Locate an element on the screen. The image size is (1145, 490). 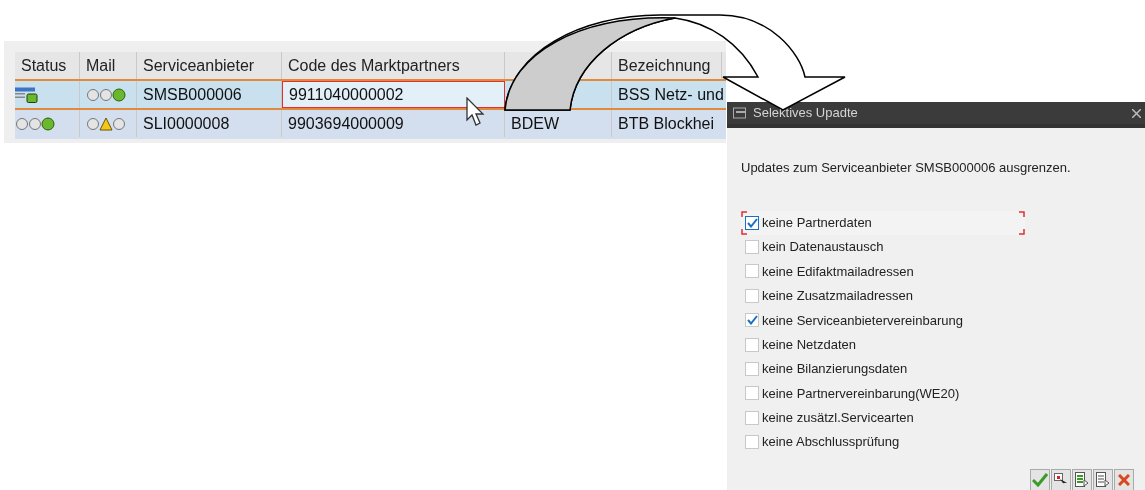
checkbox-option: keine Serviceanbietervereinbarung is located at coordinates (883, 320).